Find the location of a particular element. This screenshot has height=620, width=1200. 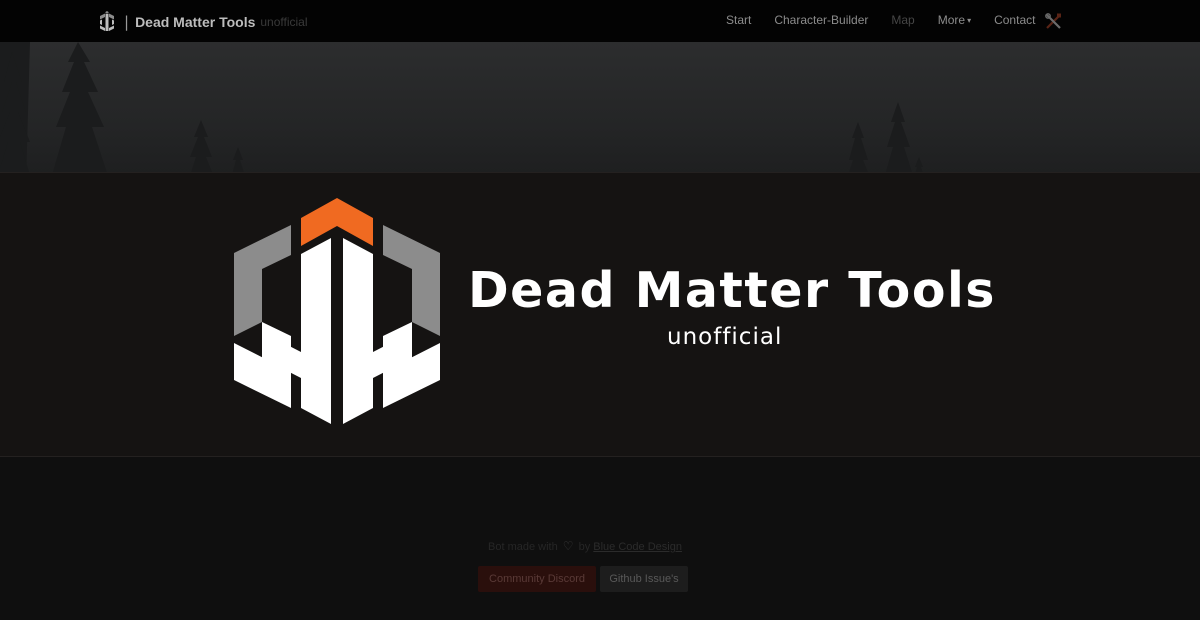

brand-subtitle: unofficial is located at coordinates (284, 22).